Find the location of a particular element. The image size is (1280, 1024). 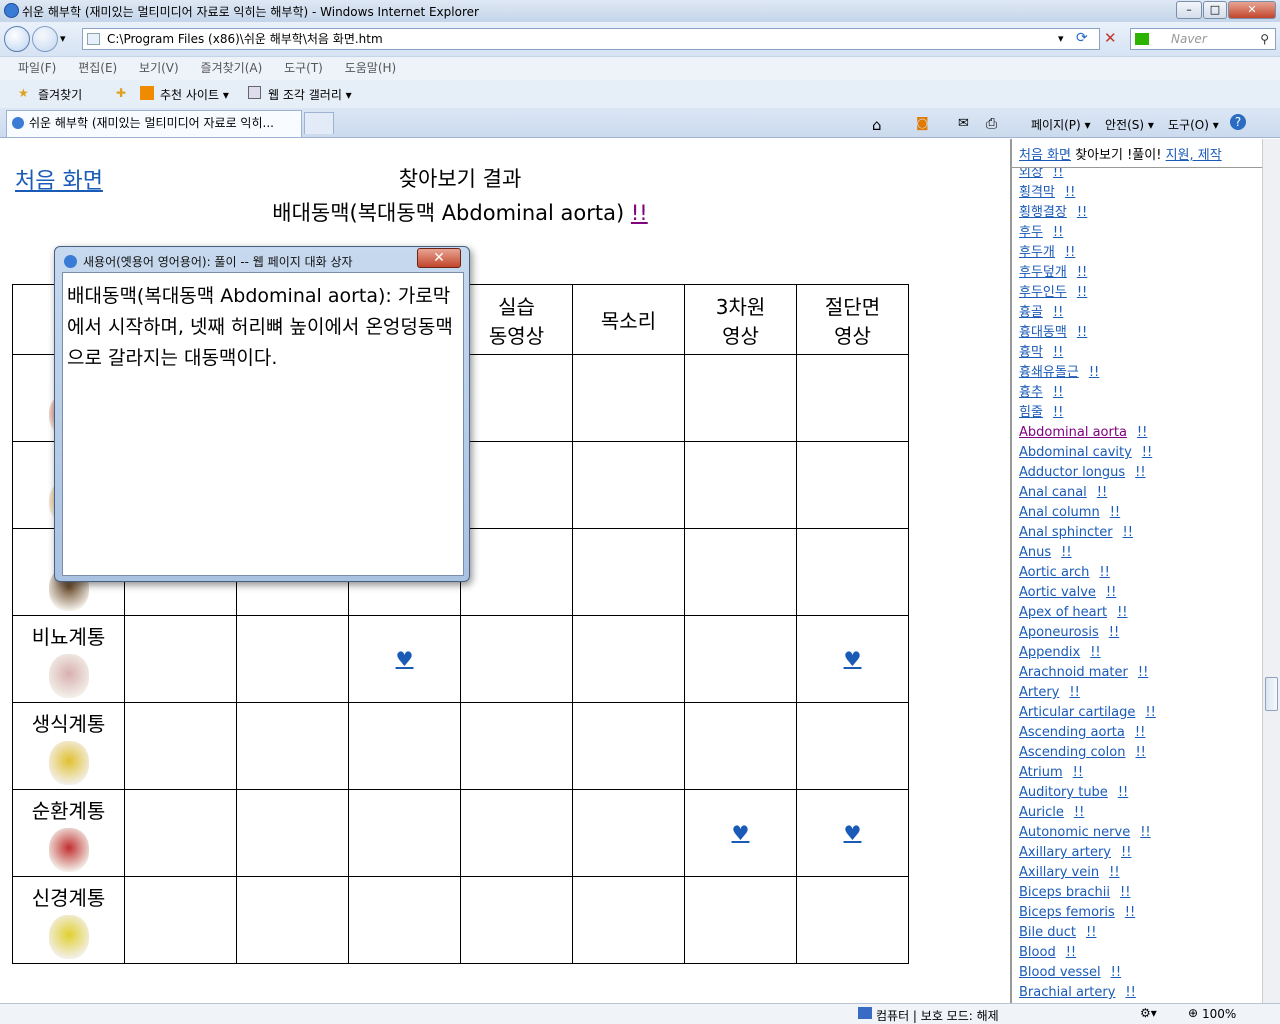

word-link: Ascending aorta is located at coordinates (1072, 732).